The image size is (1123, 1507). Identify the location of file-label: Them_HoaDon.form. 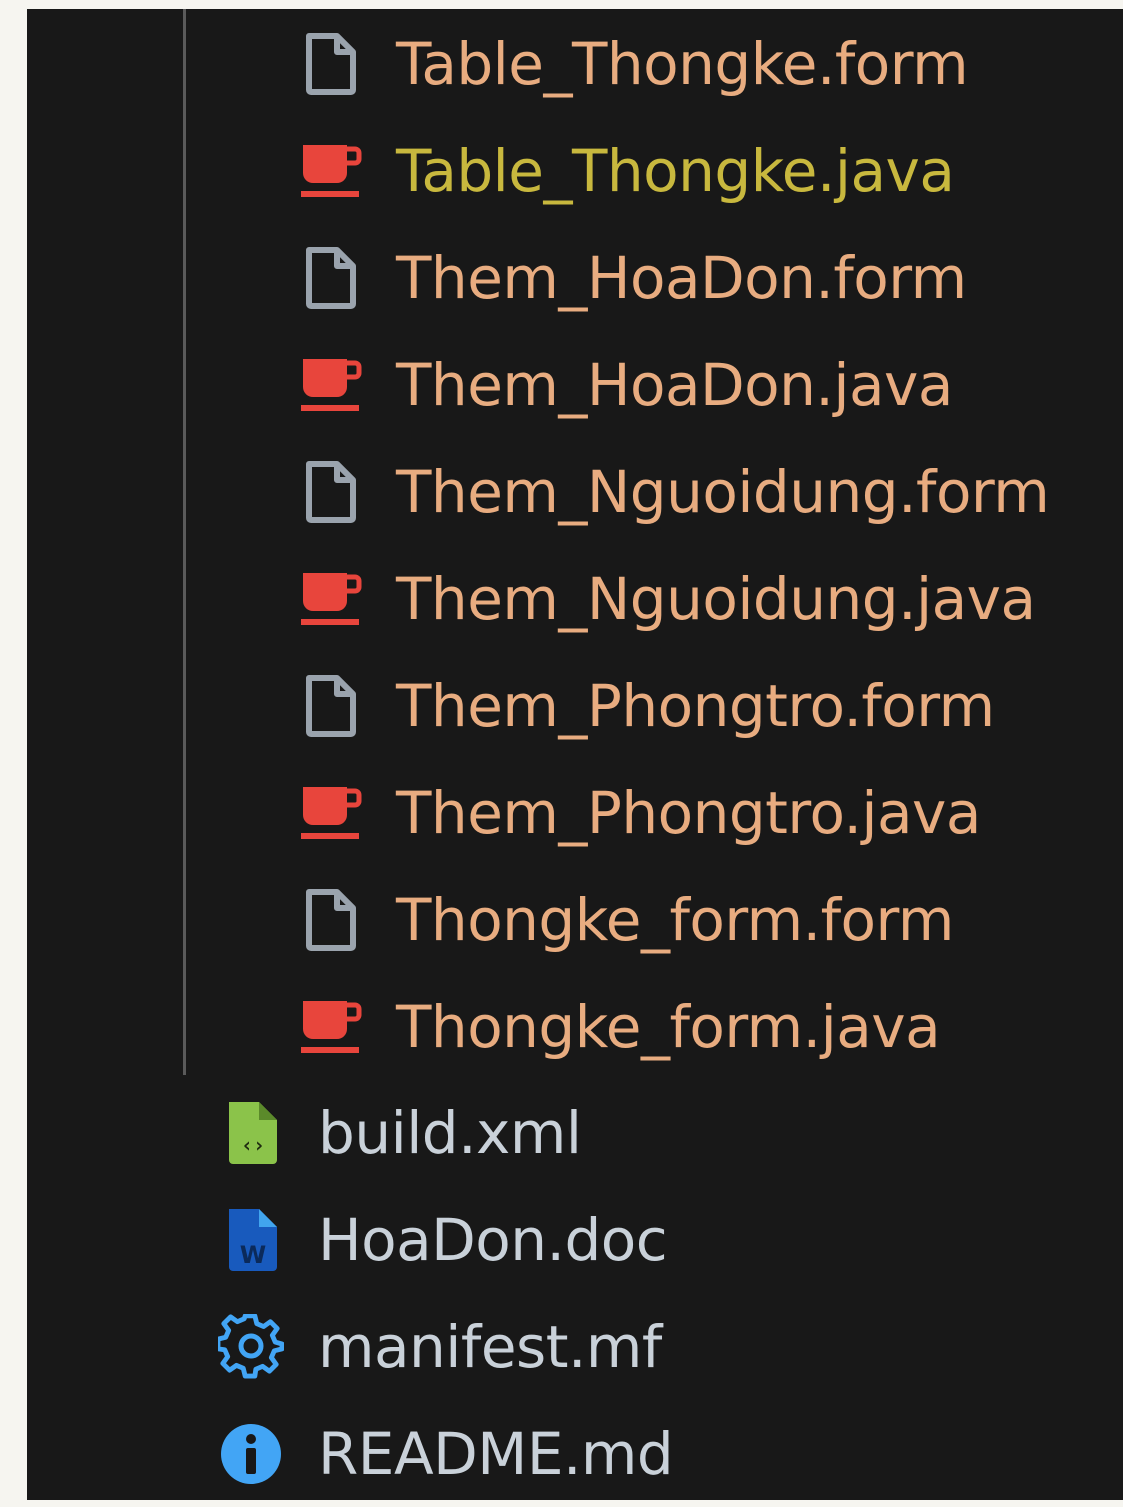
(681, 277).